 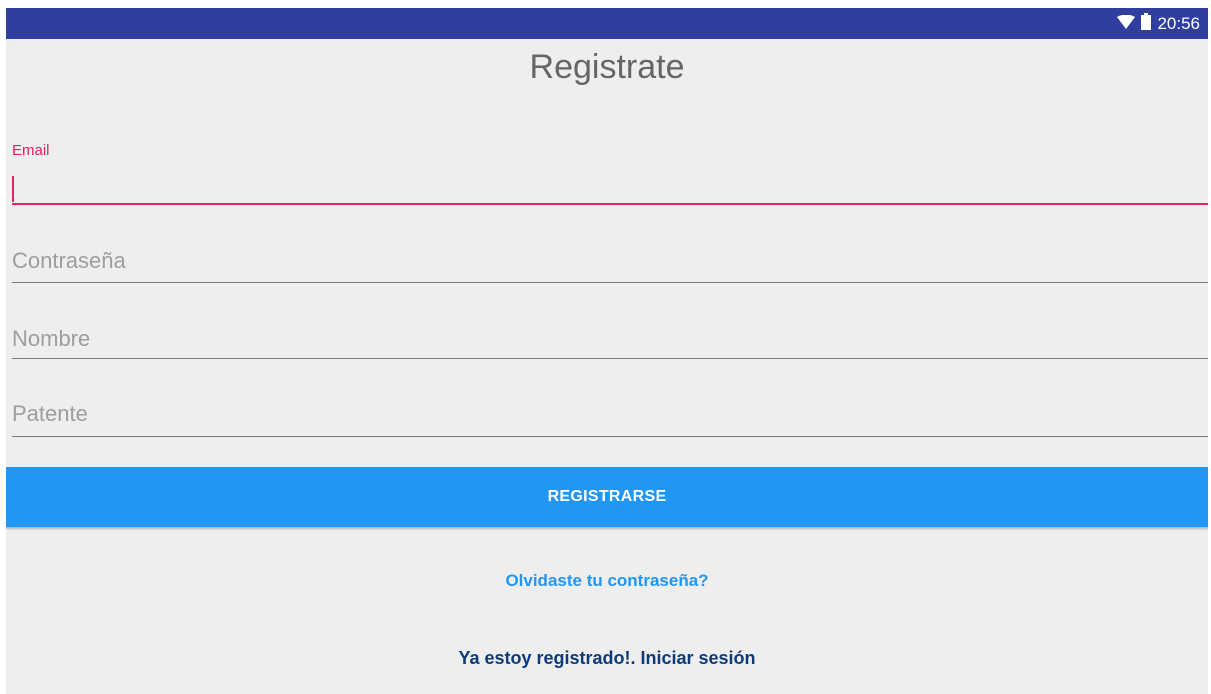 I want to click on email-label: Email, so click(x=31, y=150).